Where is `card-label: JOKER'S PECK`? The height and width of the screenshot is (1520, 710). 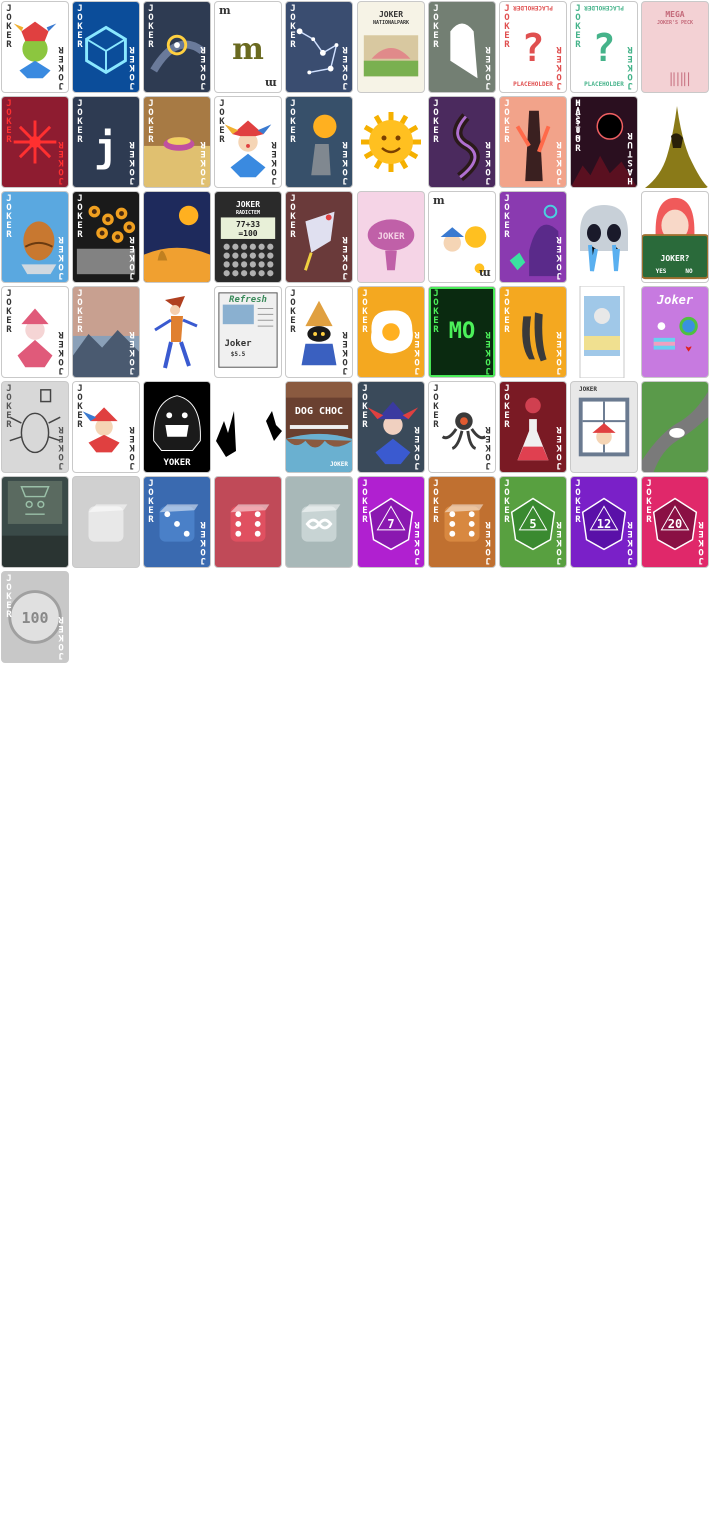 card-label: JOKER'S PECK is located at coordinates (675, 23).